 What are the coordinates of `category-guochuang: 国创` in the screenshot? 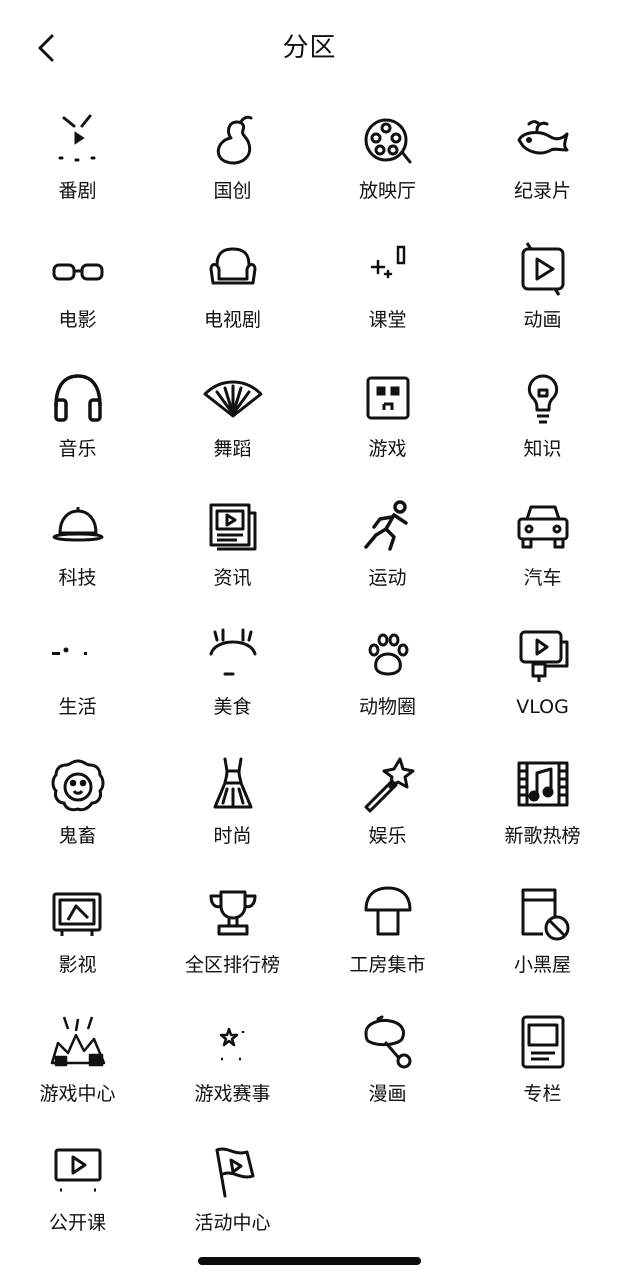 It's located at (232, 164).